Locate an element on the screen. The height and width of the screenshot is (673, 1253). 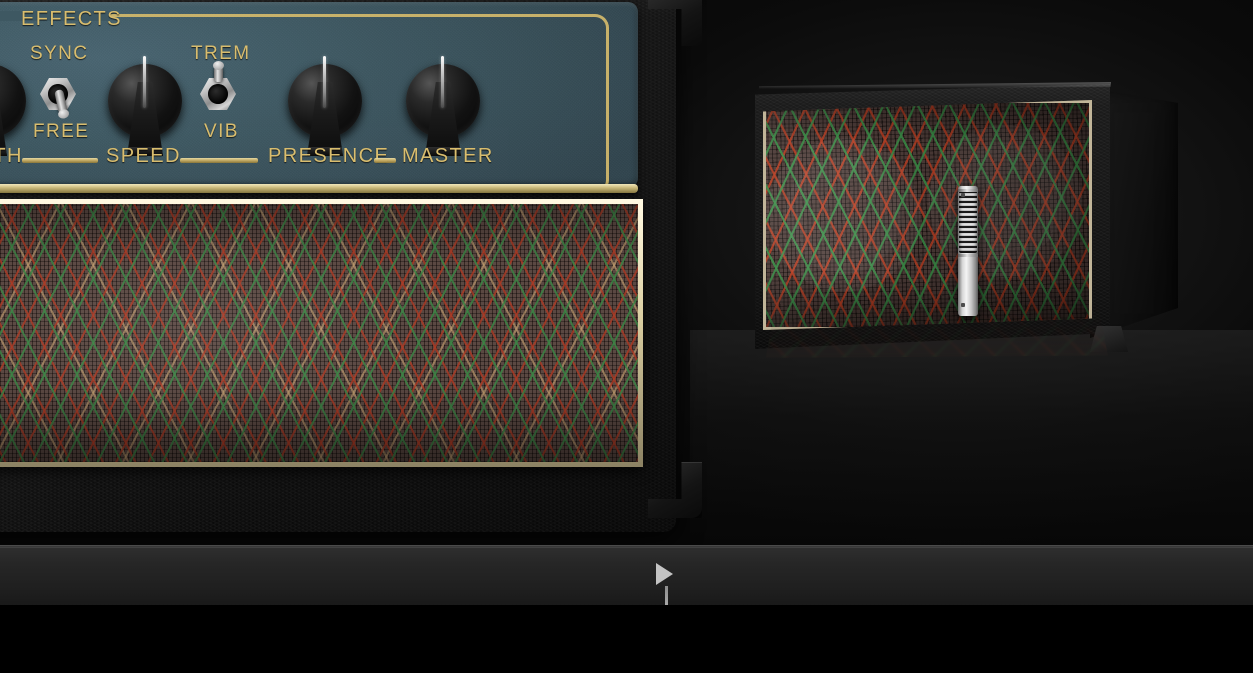
toggle-hole-icon is located at coordinates (218, 94).